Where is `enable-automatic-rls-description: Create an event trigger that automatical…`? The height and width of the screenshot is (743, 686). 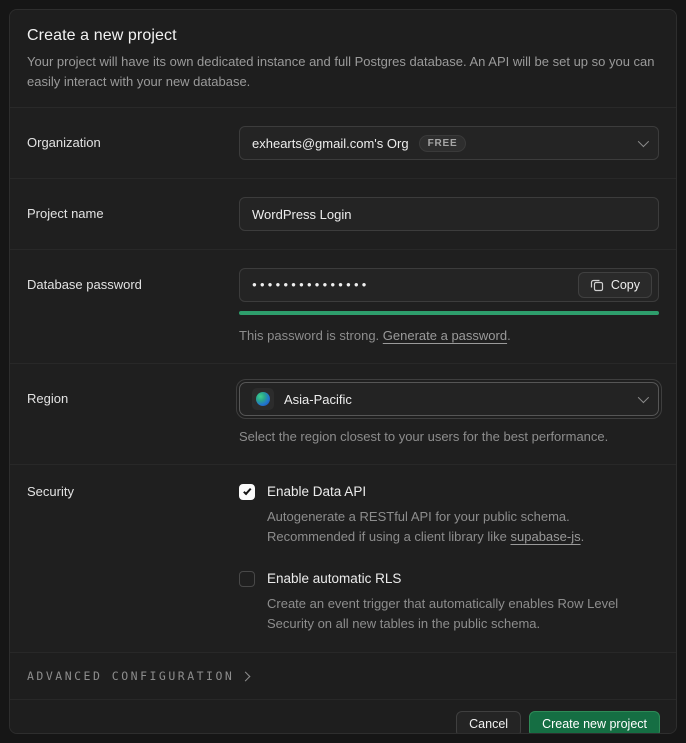
enable-automatic-rls-description: Create an event trigger that automatical… is located at coordinates (443, 613).